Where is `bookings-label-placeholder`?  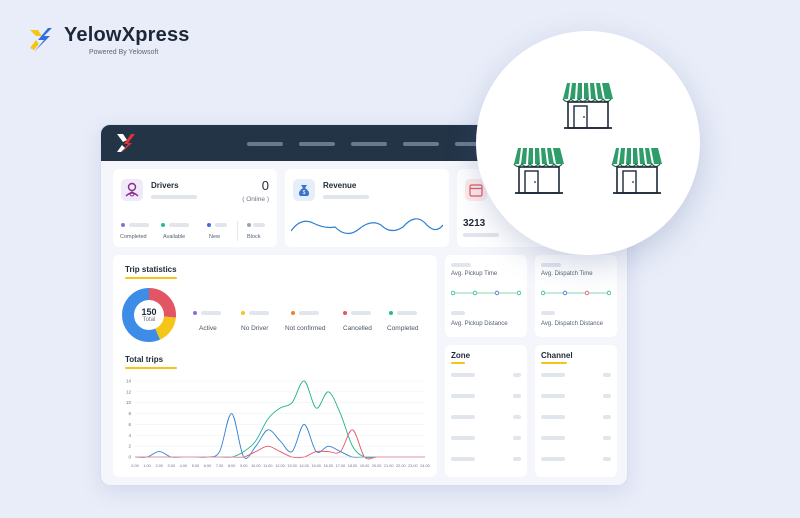 bookings-label-placeholder is located at coordinates (481, 235).